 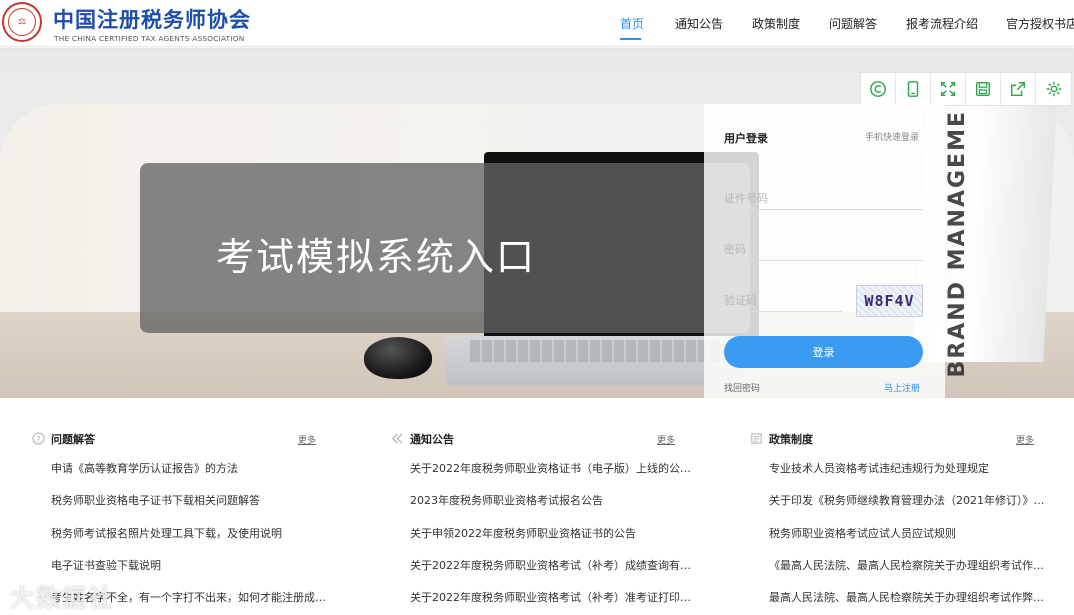 I want to click on scales-icon: ⚖, so click(x=22, y=22).